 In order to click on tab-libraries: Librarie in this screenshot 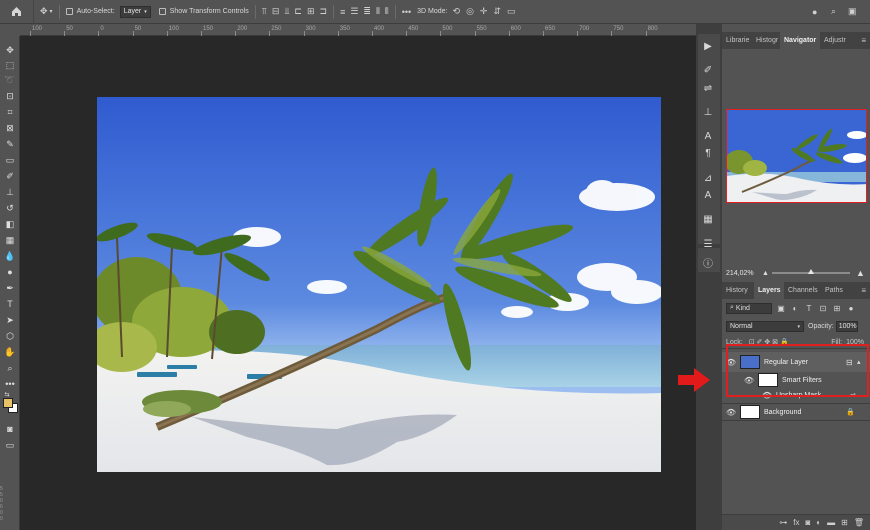, I will do `click(737, 40)`.